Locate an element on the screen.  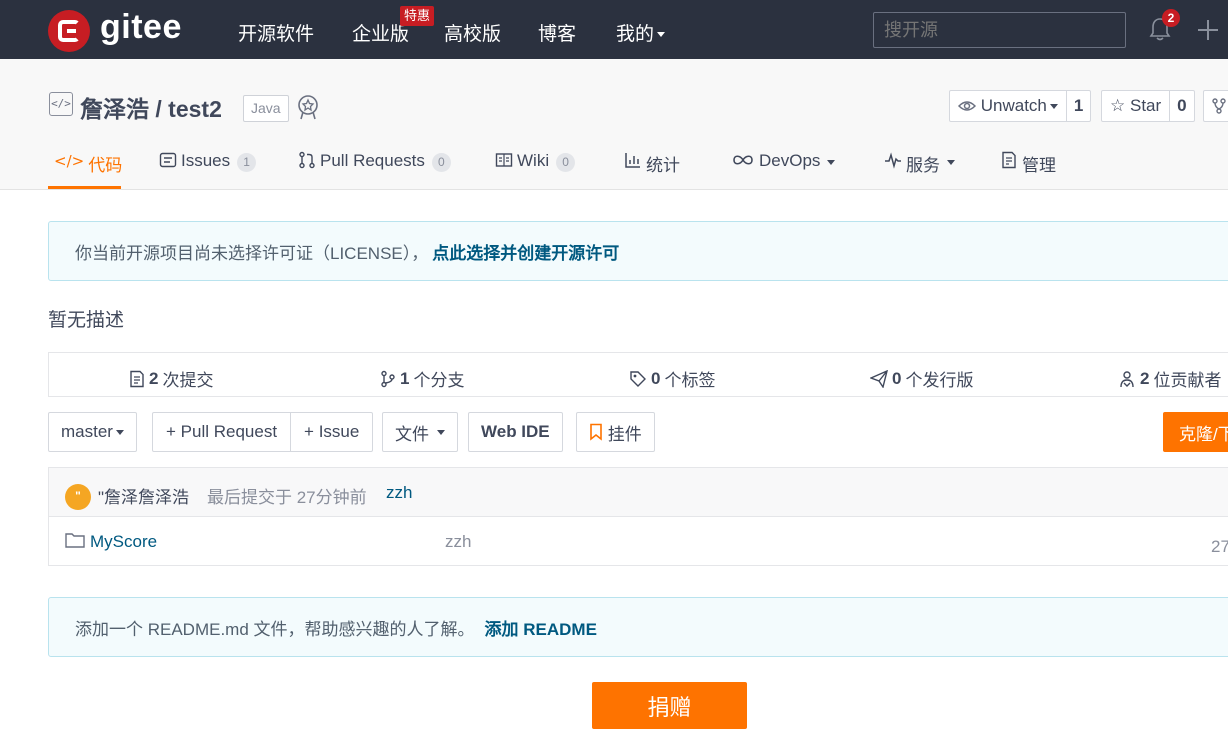
tab-code-label: 代码 is located at coordinates (105, 165).